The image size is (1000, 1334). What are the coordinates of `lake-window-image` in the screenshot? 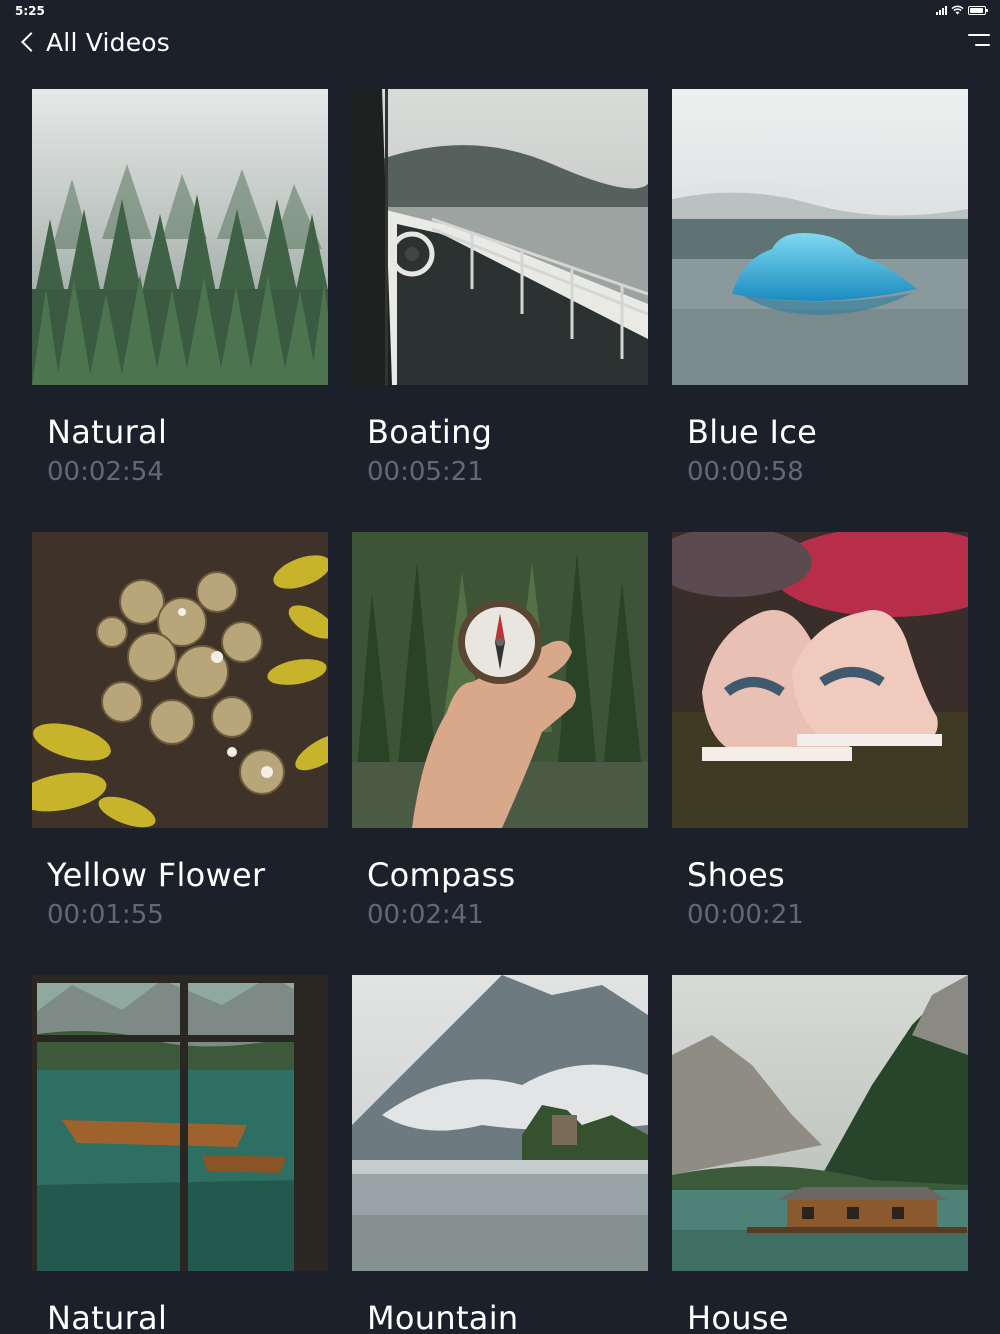 It's located at (180, 1123).